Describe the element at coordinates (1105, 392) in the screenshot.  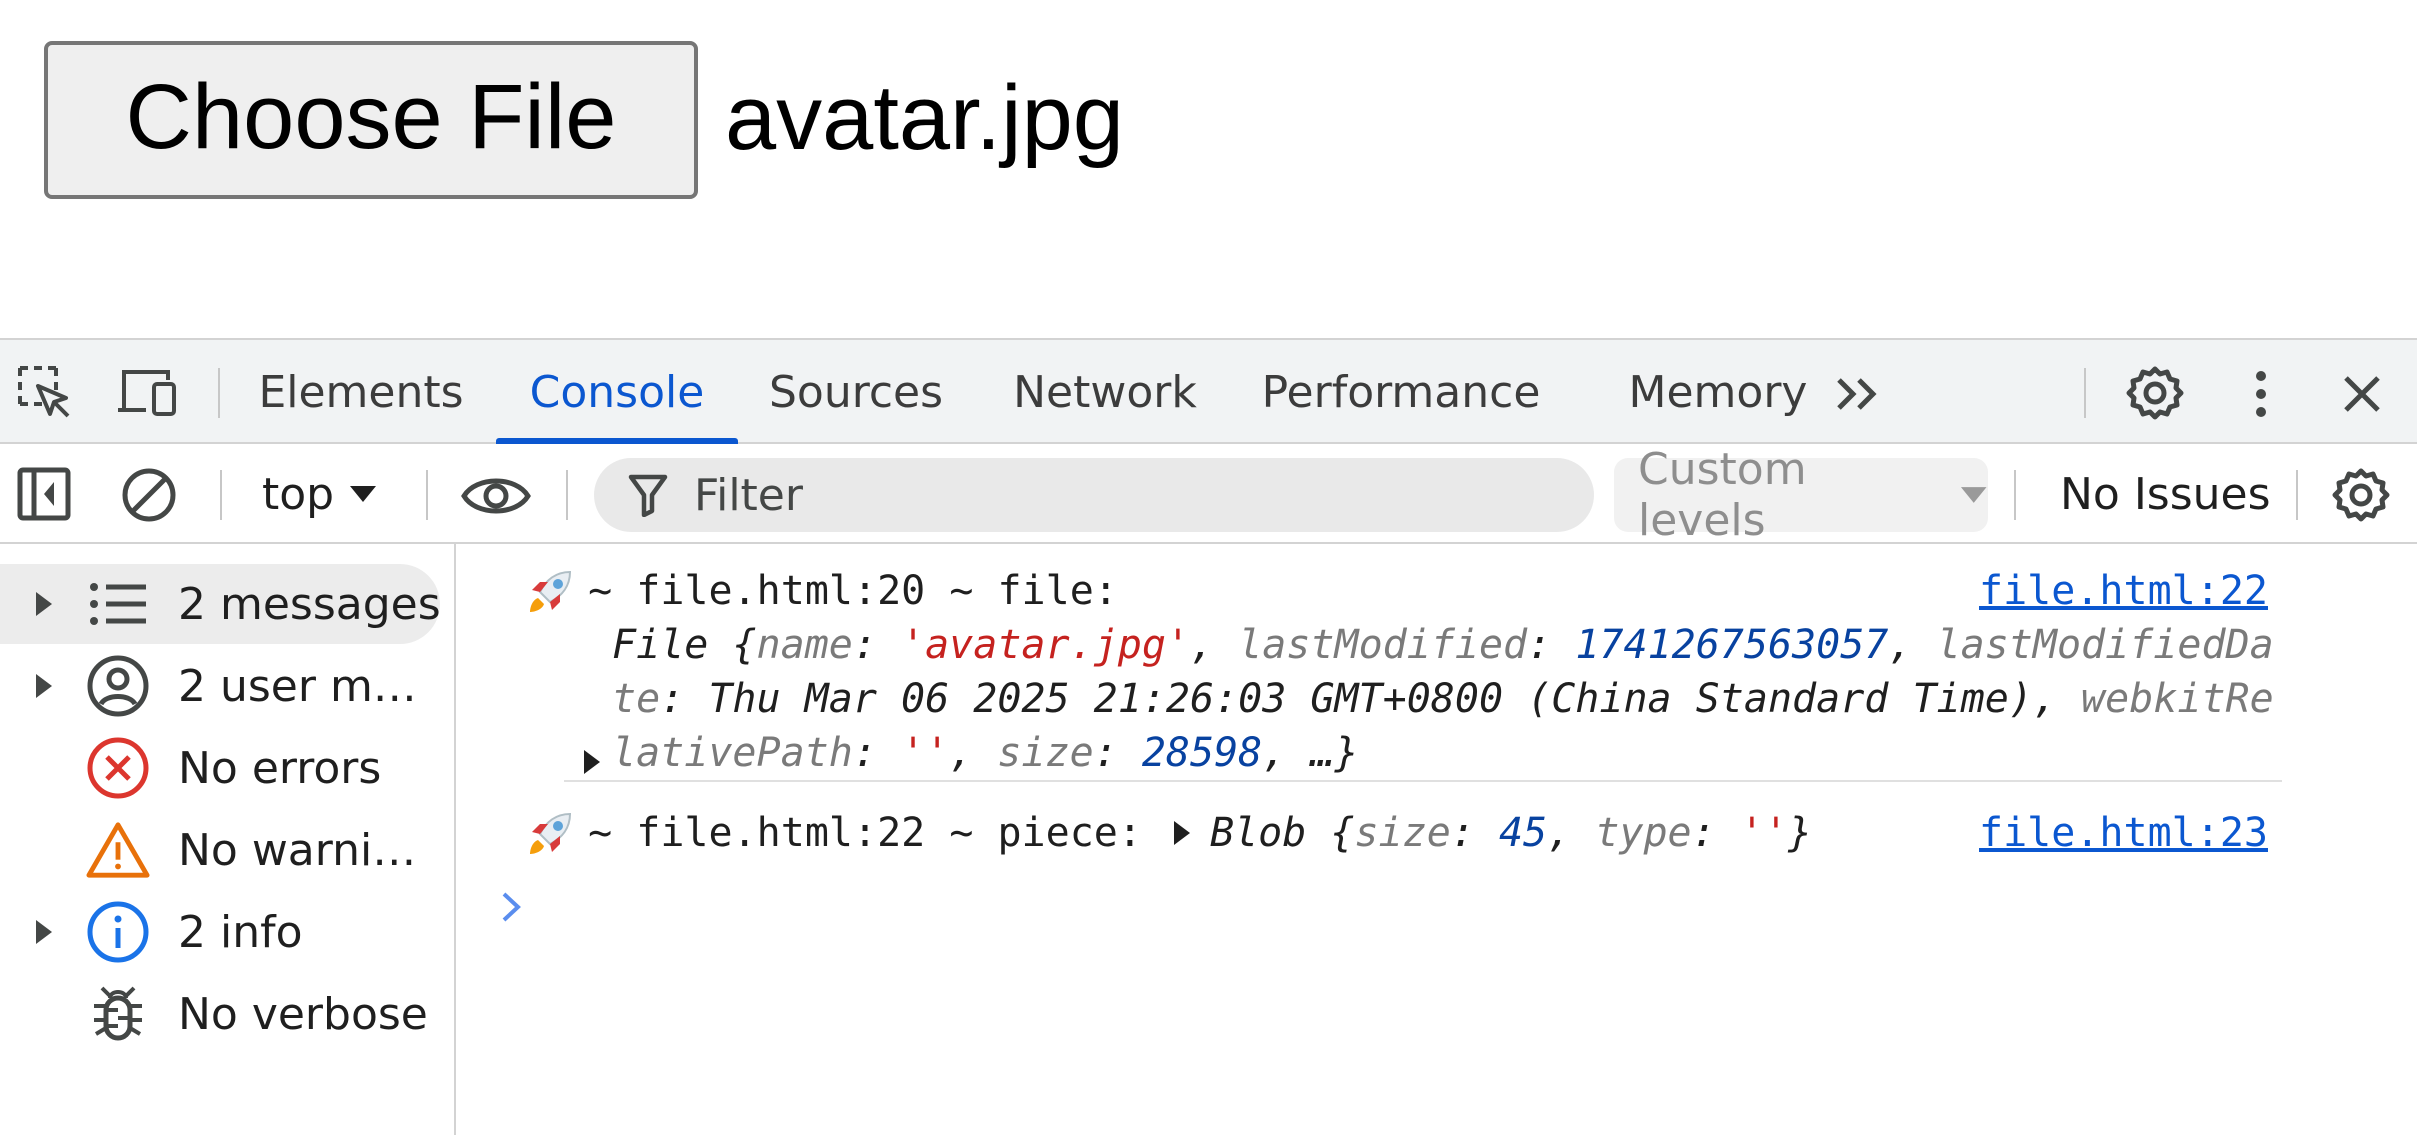
I see `tab-network: Network` at that location.